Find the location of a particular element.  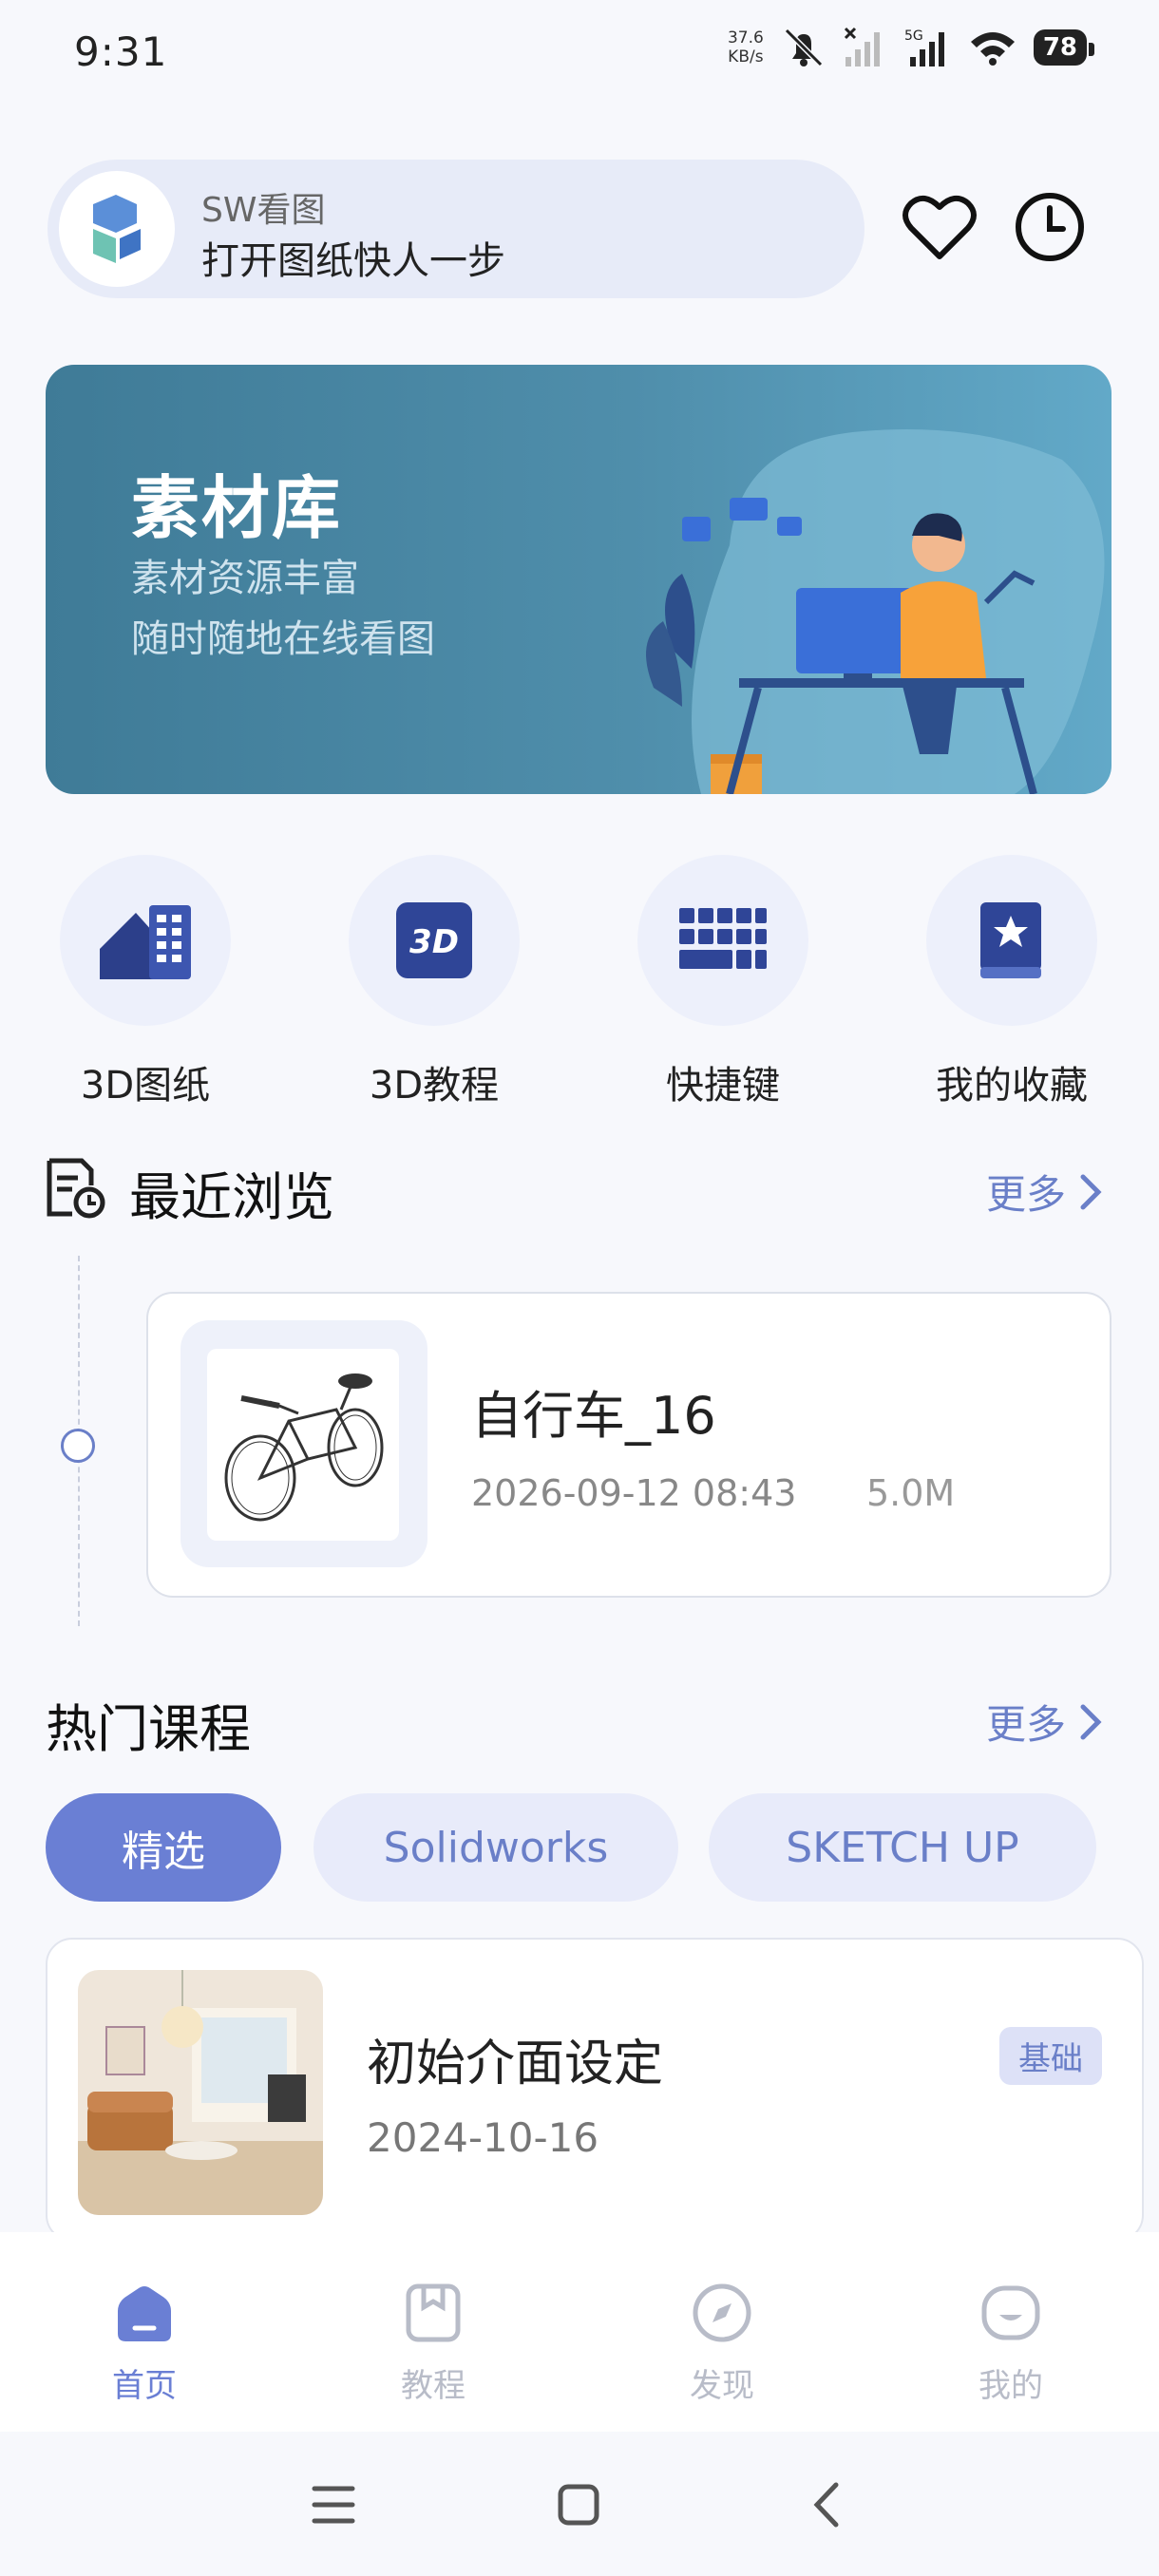

nav-discover: 发现 is located at coordinates (722, 2343).